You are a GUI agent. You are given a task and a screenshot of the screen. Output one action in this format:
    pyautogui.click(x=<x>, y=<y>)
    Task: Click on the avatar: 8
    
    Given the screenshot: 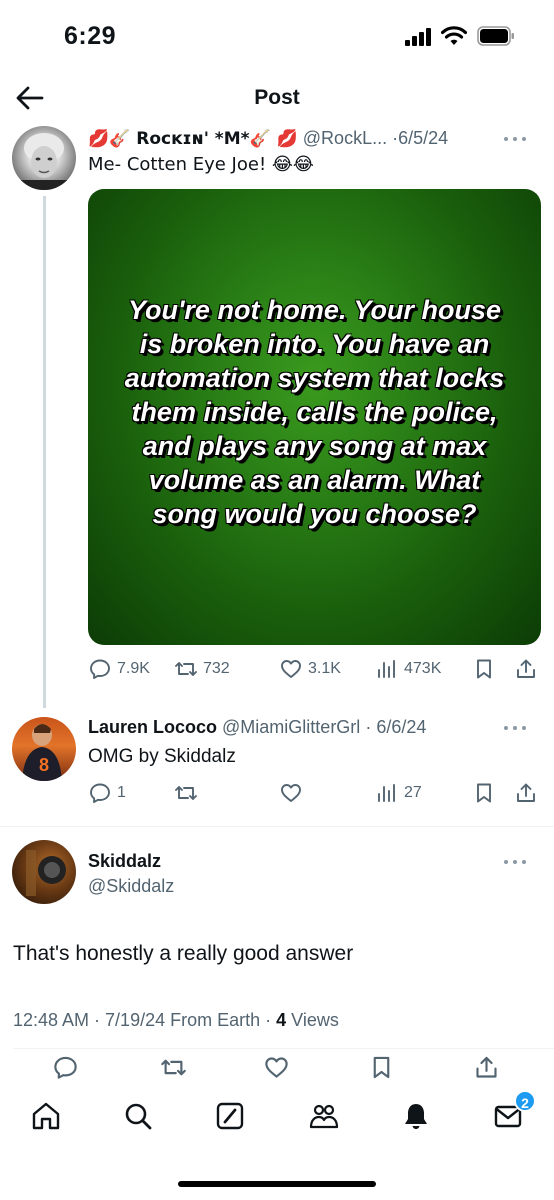 What is the action you would take?
    pyautogui.click(x=44, y=749)
    